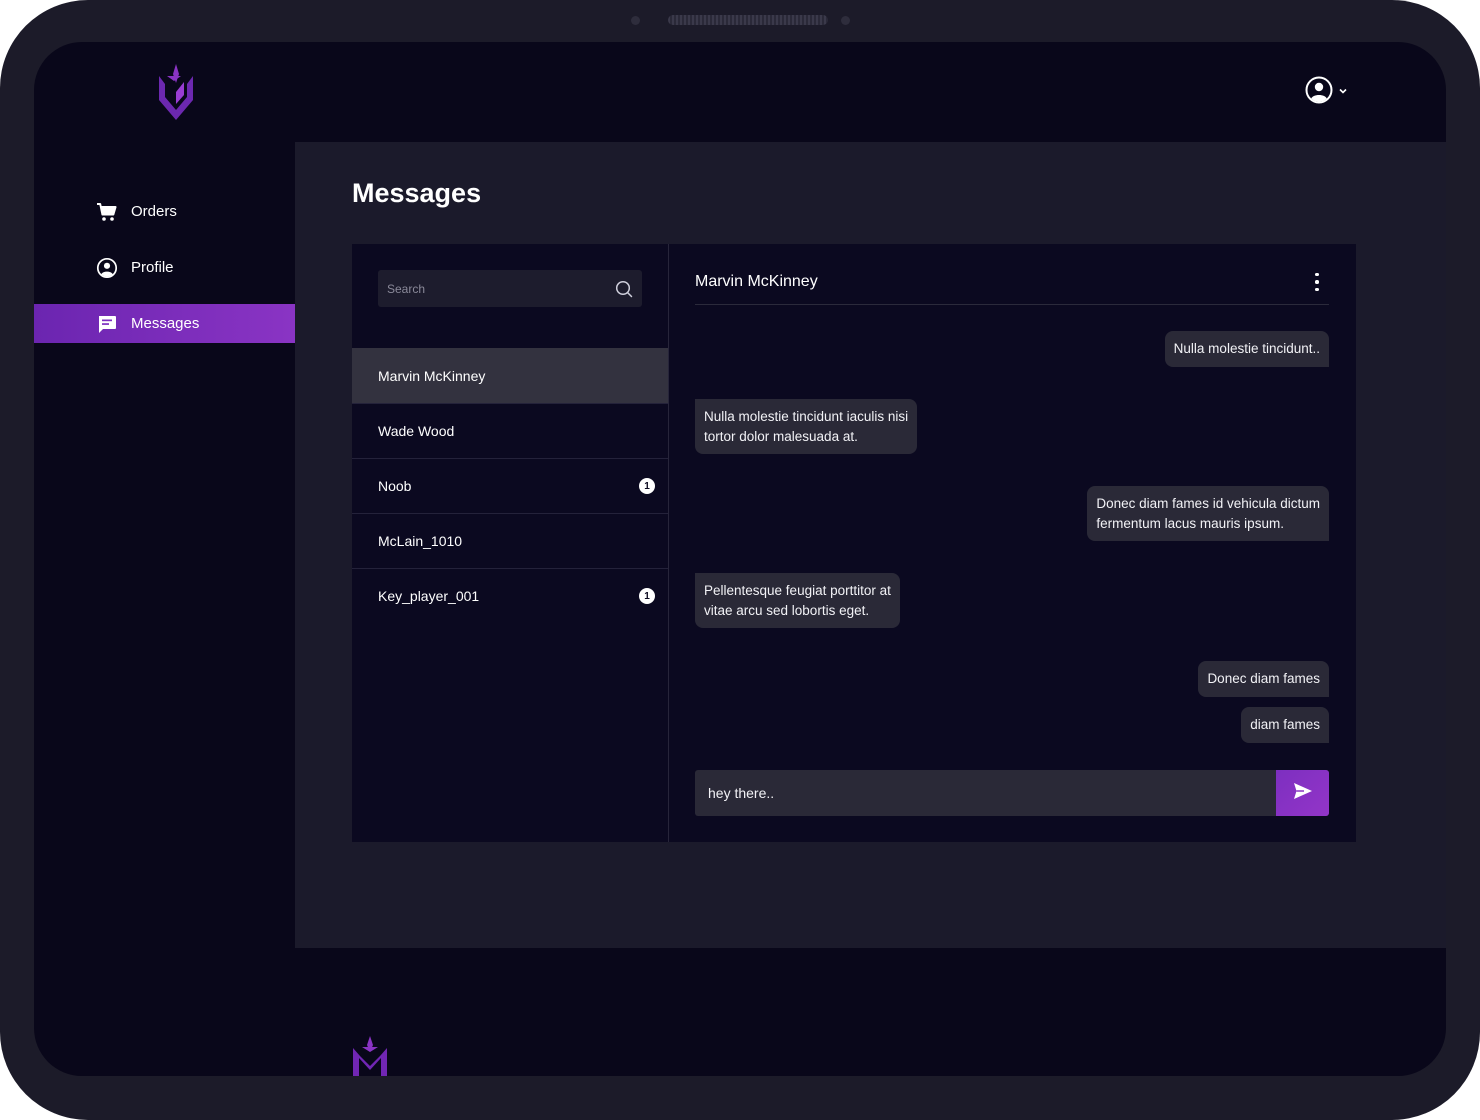 Image resolution: width=1480 pixels, height=1120 pixels. I want to click on sidebar-item-label: Orders, so click(154, 211).